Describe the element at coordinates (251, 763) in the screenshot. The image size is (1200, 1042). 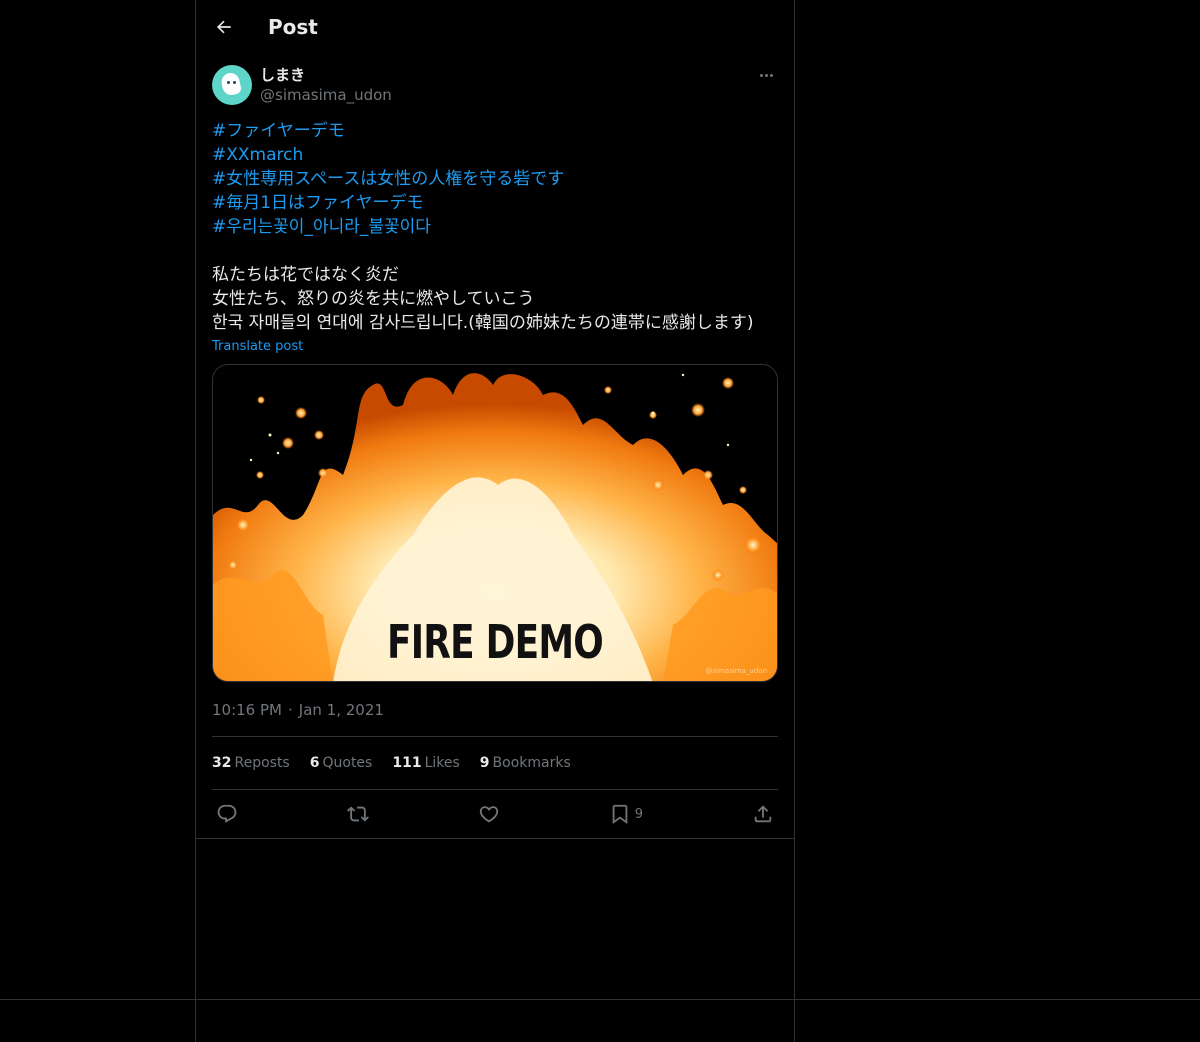
I see `reposts-stat: 32 Reposts` at that location.